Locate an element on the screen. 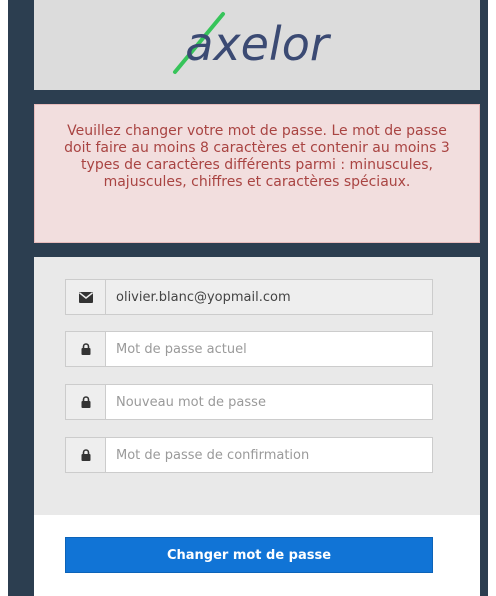 The height and width of the screenshot is (596, 496). confirm-password-row is located at coordinates (249, 455).